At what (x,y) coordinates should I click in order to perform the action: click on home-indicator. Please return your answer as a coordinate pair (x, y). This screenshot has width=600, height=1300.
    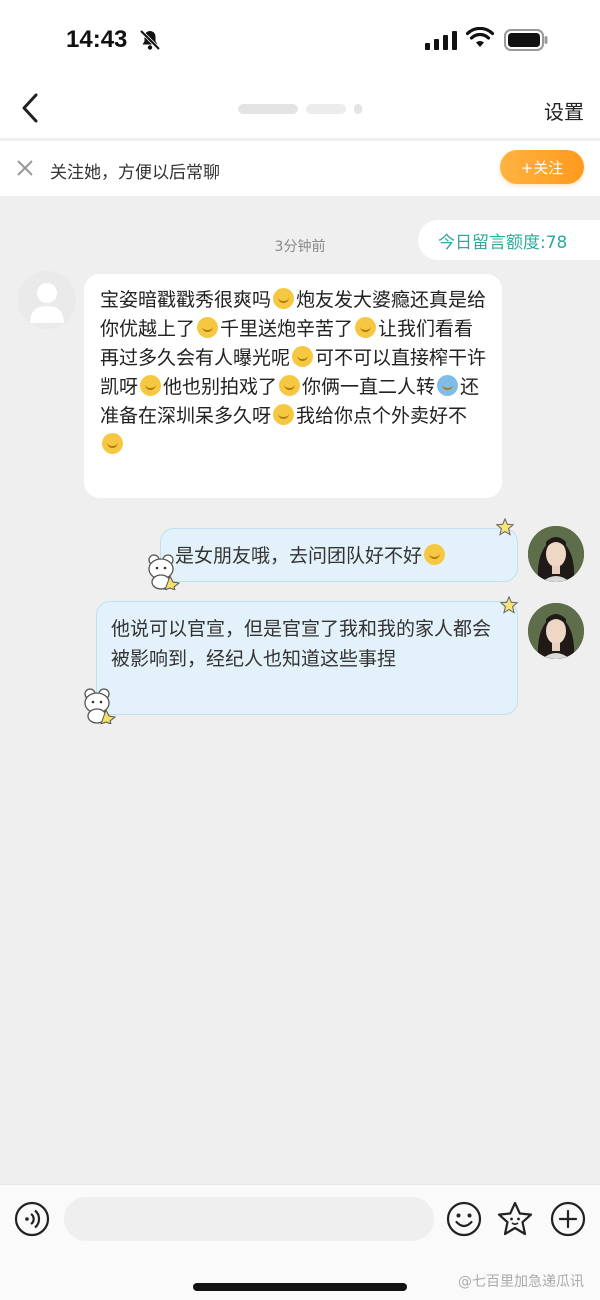
    Looking at the image, I should click on (300, 1287).